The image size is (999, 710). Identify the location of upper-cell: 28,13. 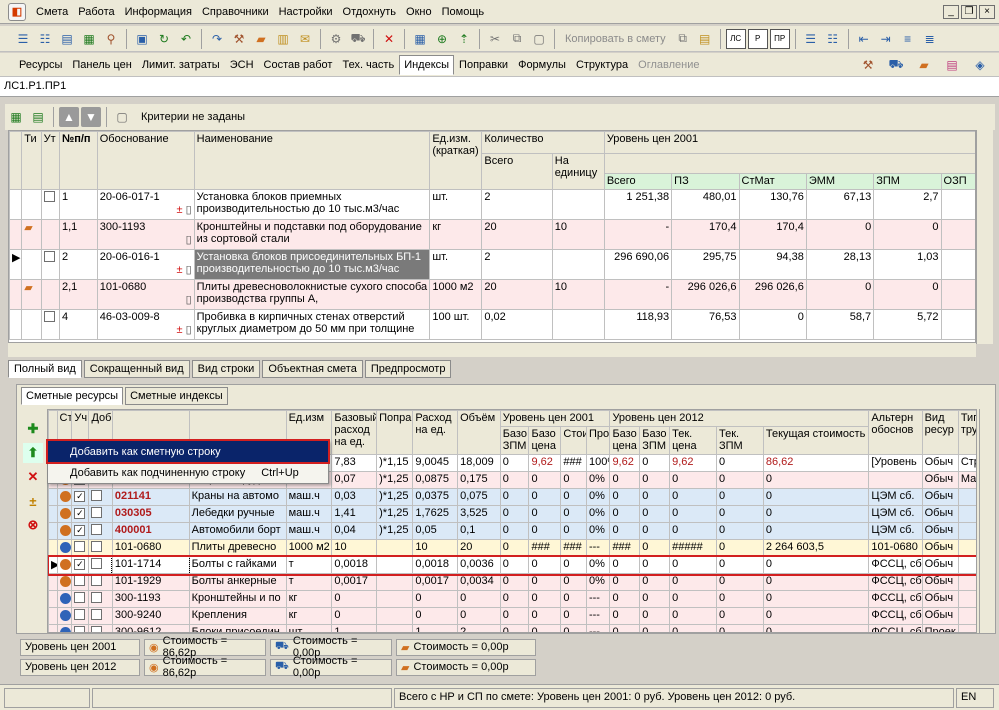
(840, 264).